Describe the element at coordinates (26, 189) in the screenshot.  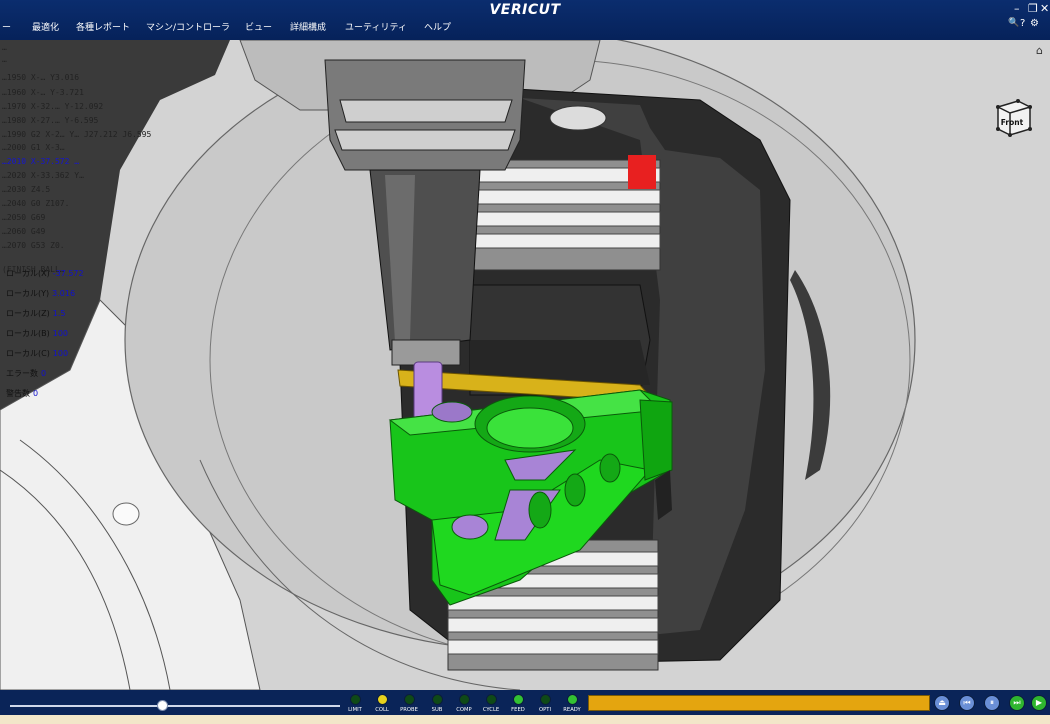
I see `nc-line: …2030 Z4.5` at that location.